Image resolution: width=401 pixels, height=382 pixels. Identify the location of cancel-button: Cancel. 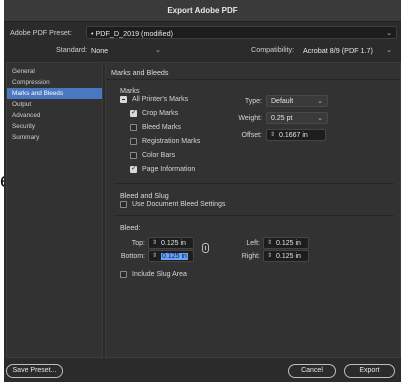
(312, 371).